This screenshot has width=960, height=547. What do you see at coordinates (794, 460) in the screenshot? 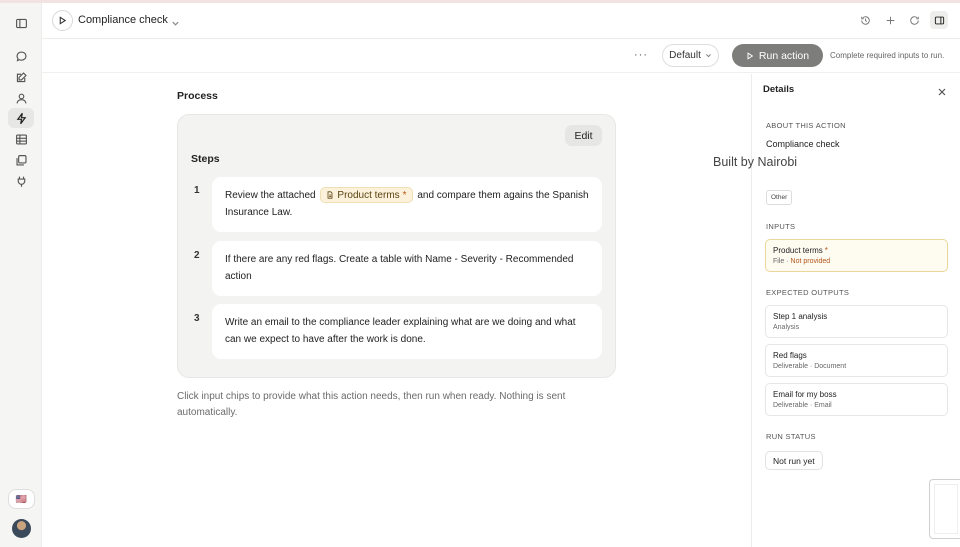
I see `run-status-badge: Not run yet` at bounding box center [794, 460].